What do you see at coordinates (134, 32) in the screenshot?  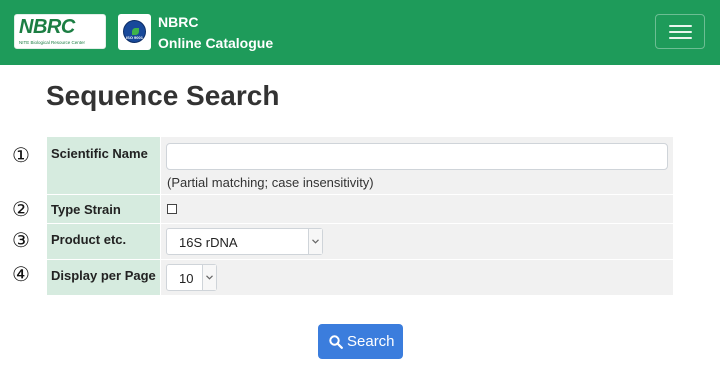 I see `iso-badge-icon: ISO 9001` at bounding box center [134, 32].